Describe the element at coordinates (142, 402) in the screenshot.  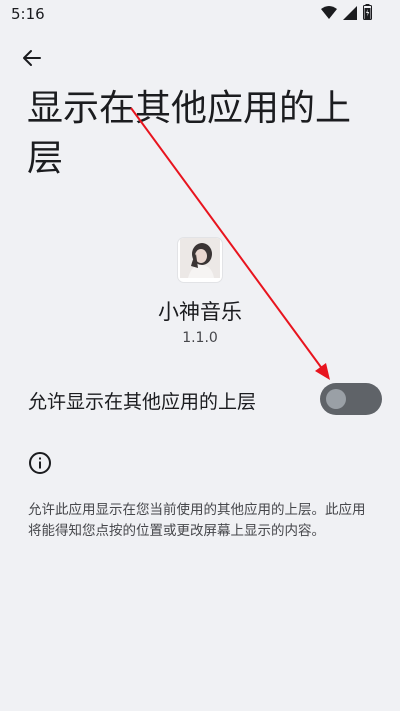
I see `permission-toggle-label: 允许显示在其他应用的上层` at that location.